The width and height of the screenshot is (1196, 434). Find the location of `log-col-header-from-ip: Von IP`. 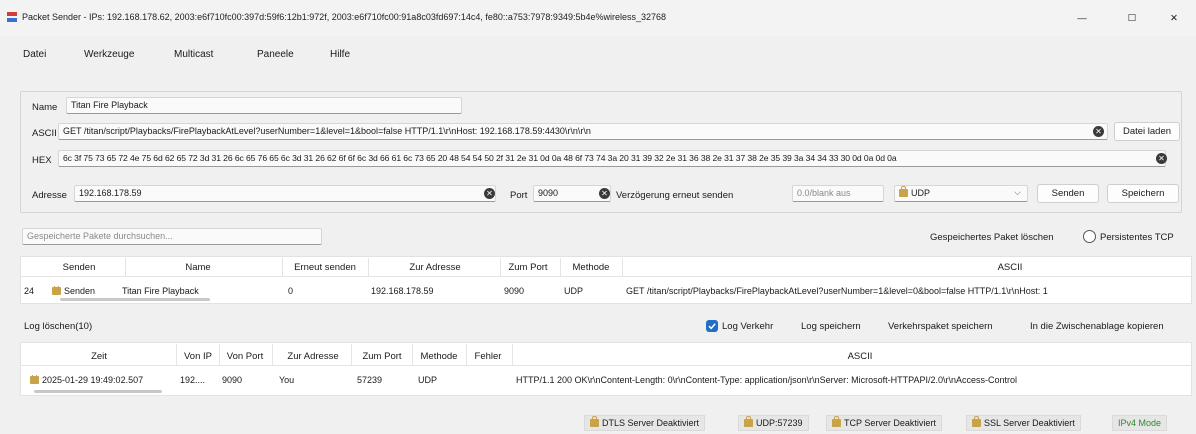

log-col-header-from-ip: Von IP is located at coordinates (198, 356).